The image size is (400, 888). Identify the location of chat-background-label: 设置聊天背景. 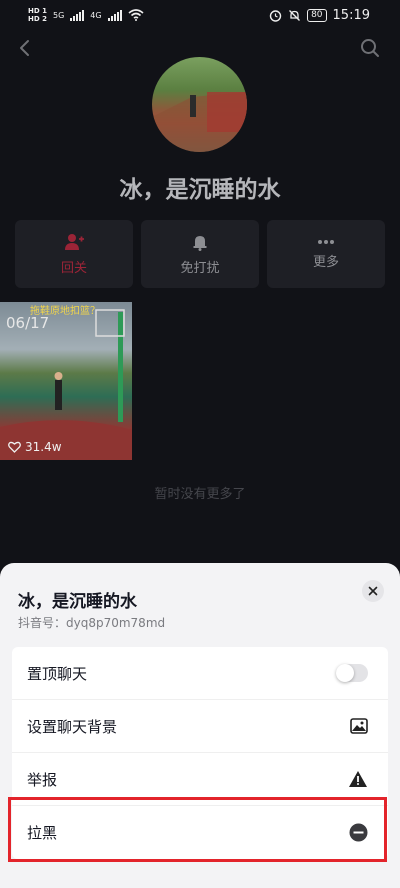
(72, 726).